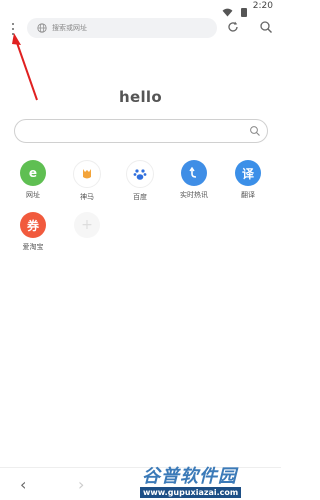 The image size is (320, 500). I want to click on coupon-icon: 券, so click(33, 225).